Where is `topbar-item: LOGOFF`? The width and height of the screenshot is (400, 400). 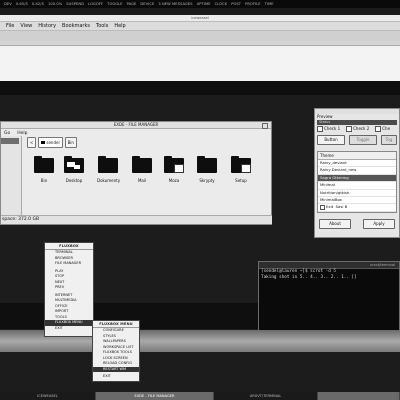 topbar-item: LOGOFF is located at coordinates (95, 4).